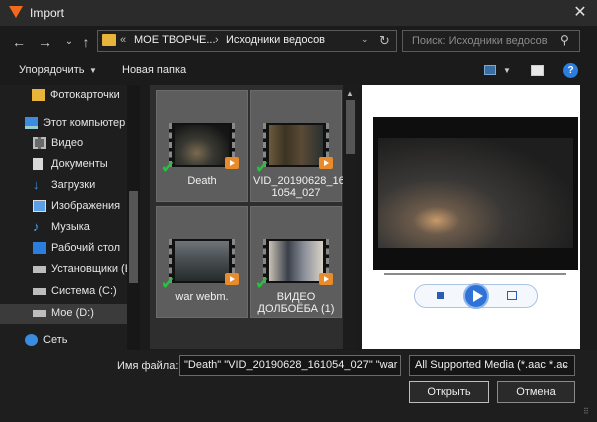 This screenshot has height=422, width=597. I want to click on back-arrow-icon: ←, so click(19, 42).